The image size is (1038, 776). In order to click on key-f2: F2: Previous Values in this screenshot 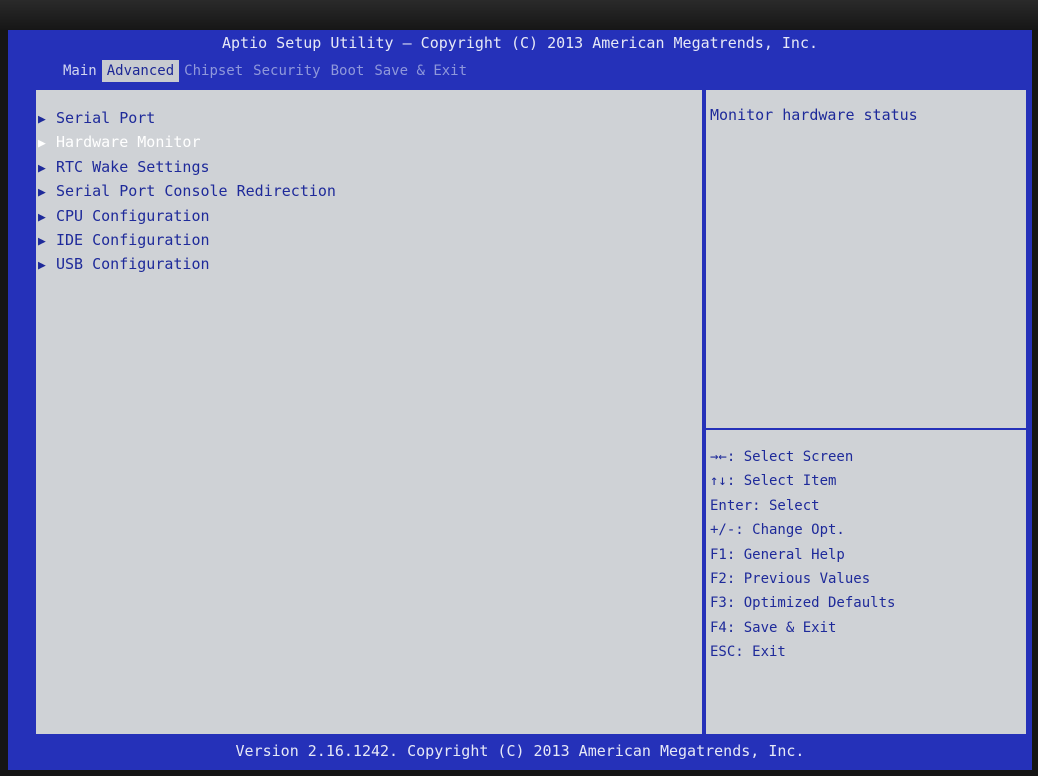, I will do `click(790, 578)`.